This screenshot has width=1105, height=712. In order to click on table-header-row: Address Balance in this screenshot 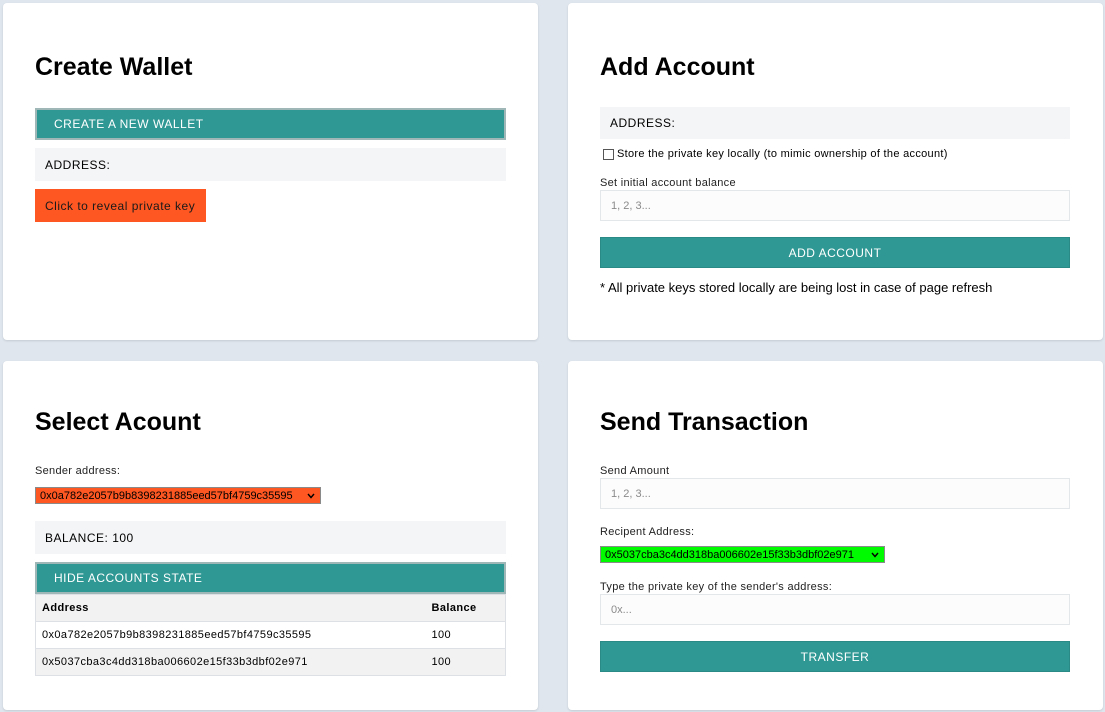, I will do `click(270, 608)`.